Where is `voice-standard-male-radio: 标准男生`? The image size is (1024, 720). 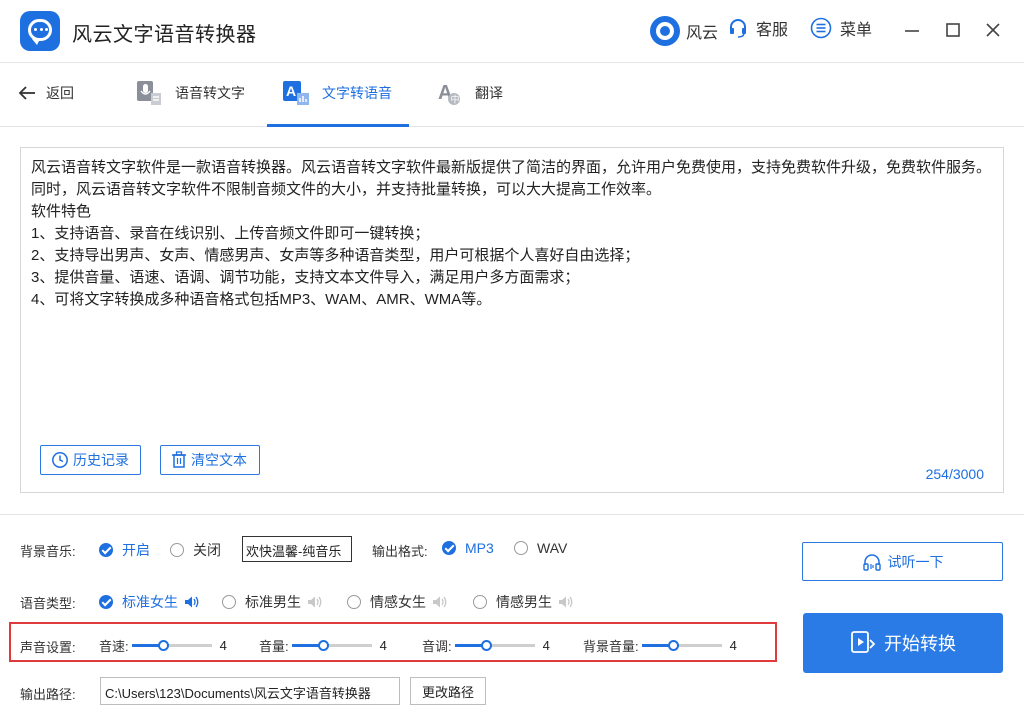
voice-standard-male-radio: 标准男生 is located at coordinates (272, 602).